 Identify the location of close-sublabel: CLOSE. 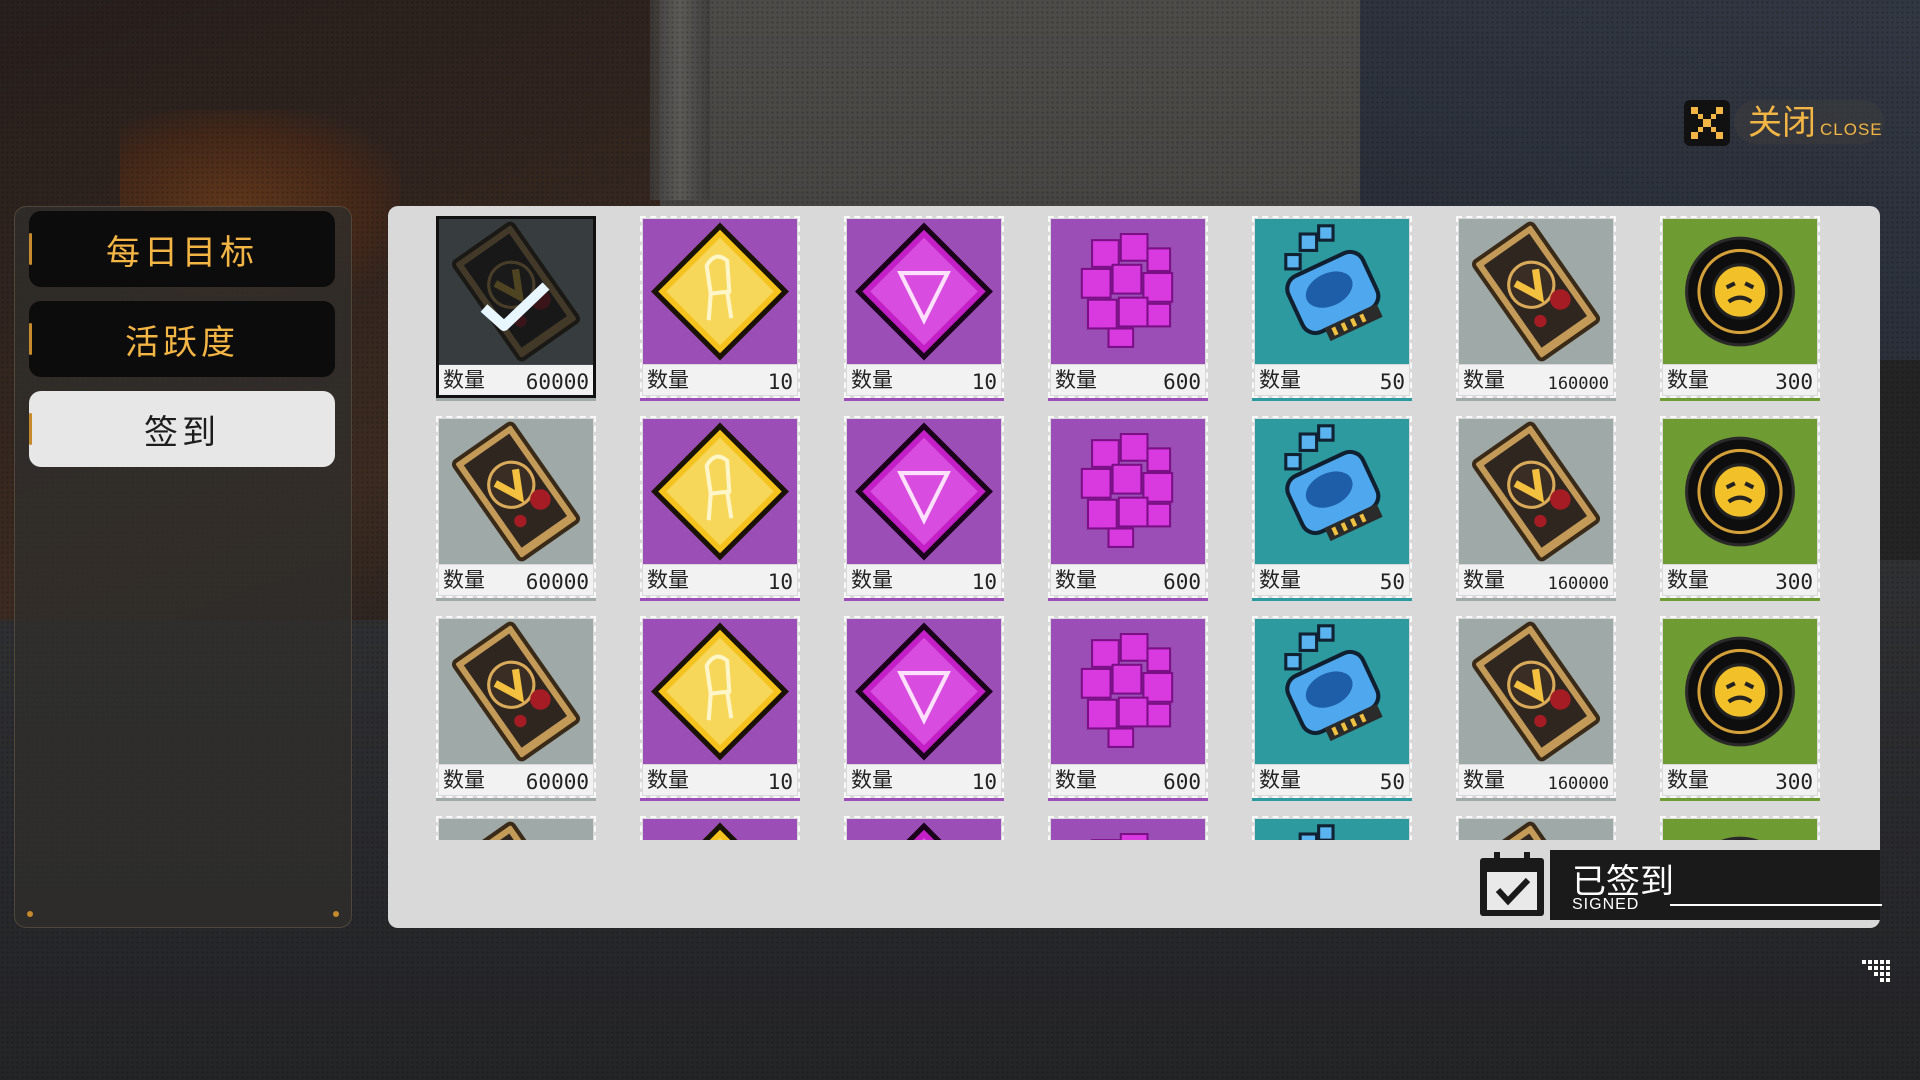
(1851, 129).